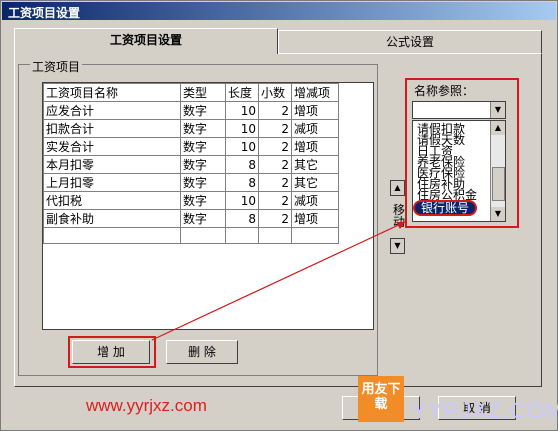  I want to click on scroll-thumb, so click(498, 184).